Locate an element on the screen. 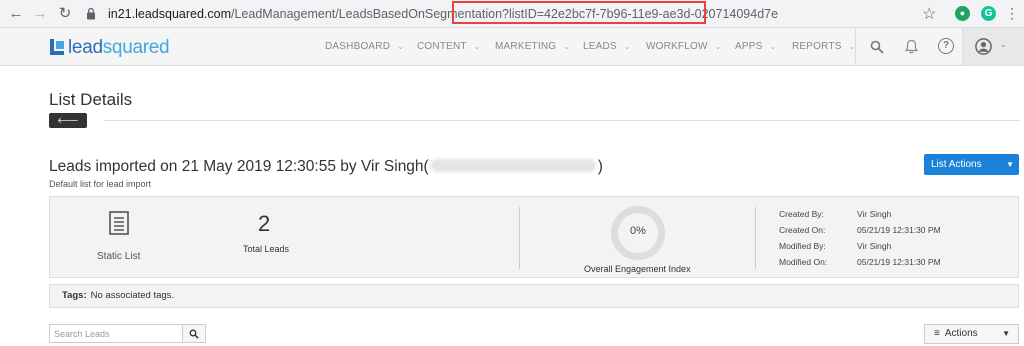  logo-mark-icon is located at coordinates (57, 47).